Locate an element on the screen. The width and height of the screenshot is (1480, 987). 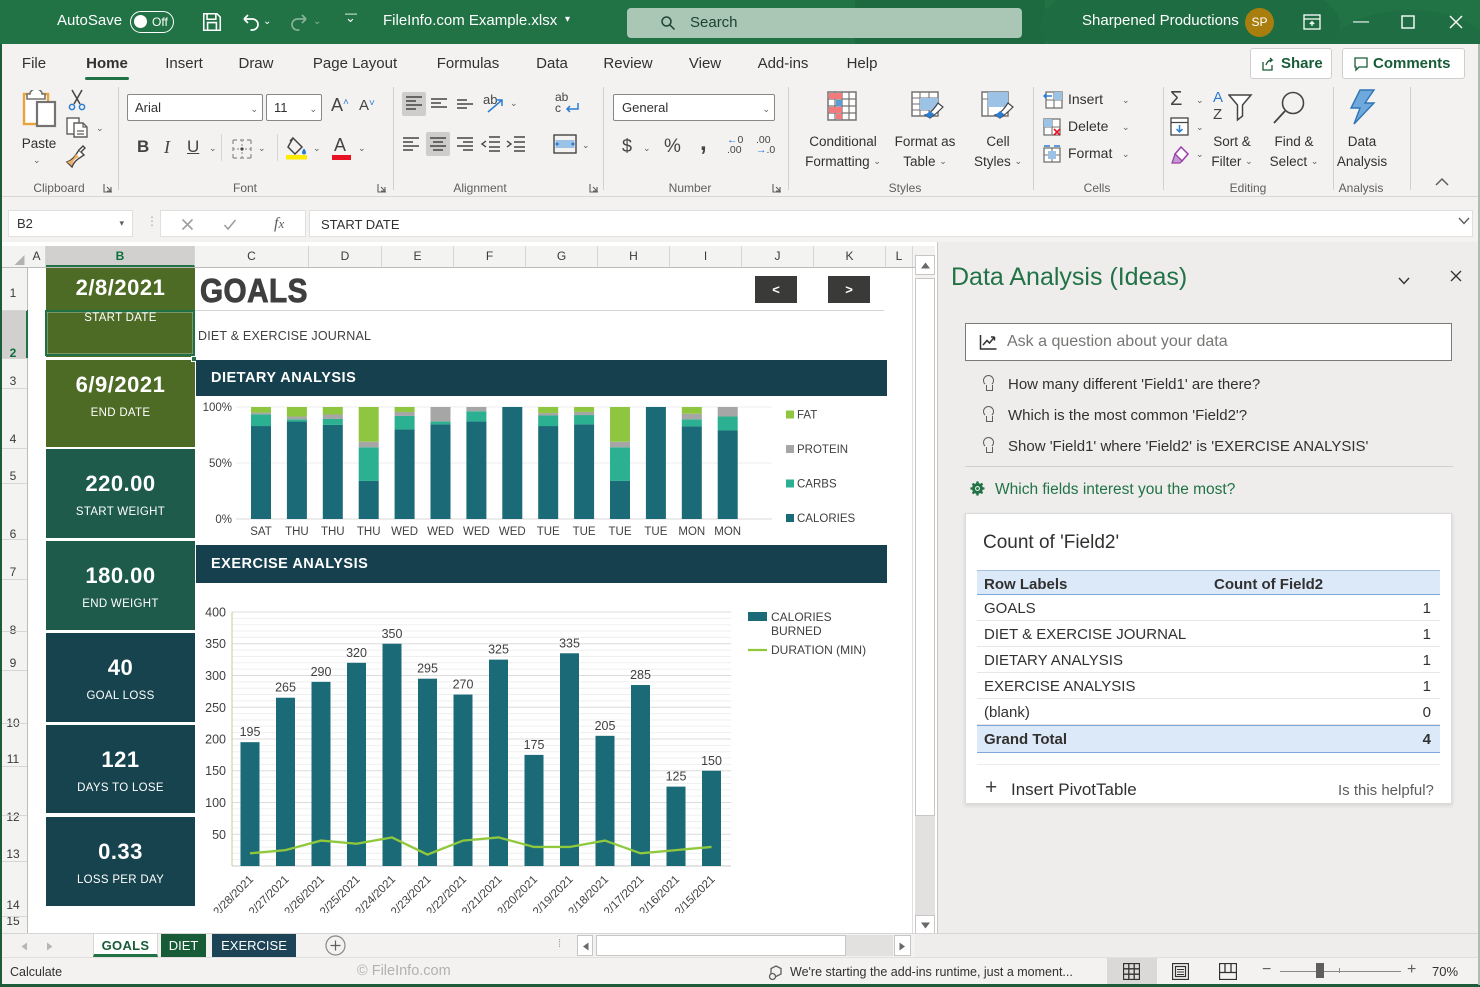
svg-text: DURATION (MIN) is located at coordinates (818, 650).